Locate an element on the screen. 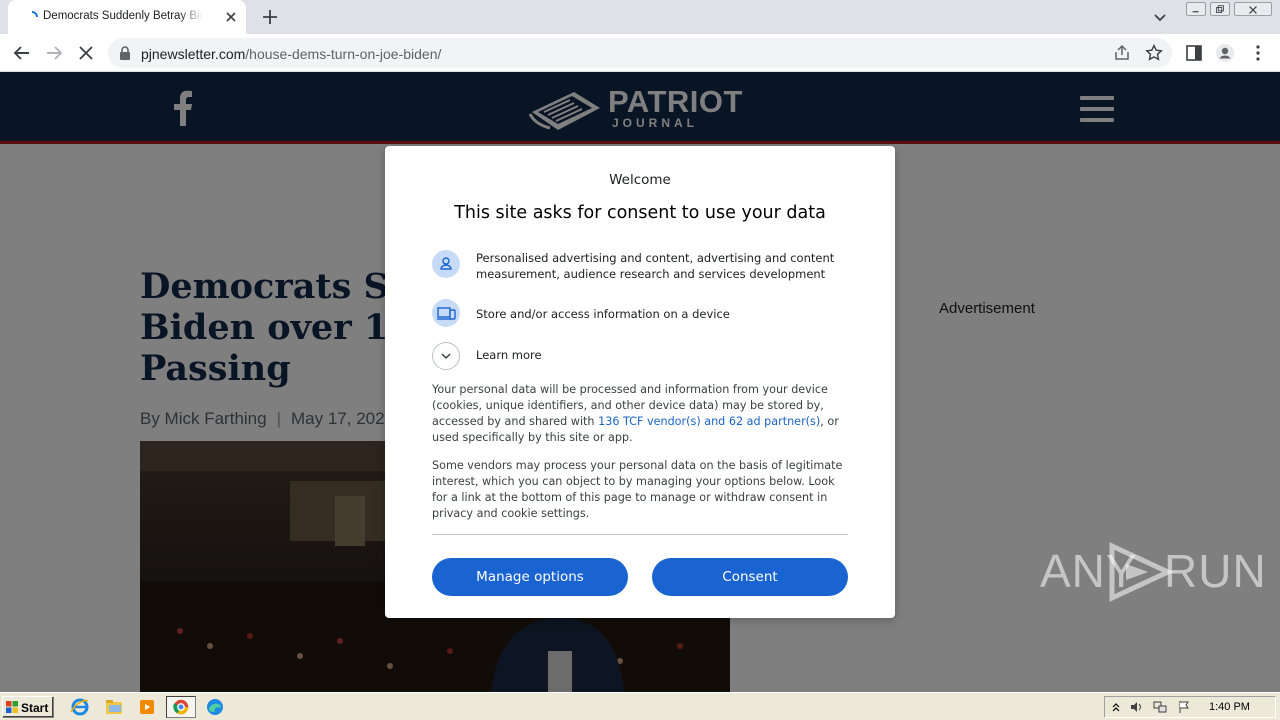  learn-more-label: Learn more is located at coordinates (509, 355).